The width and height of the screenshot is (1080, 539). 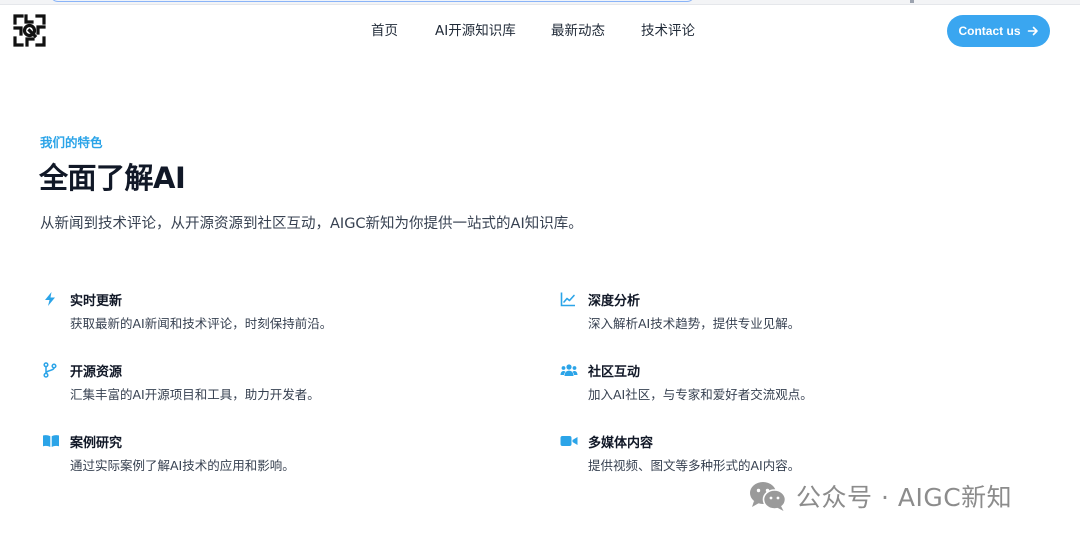 I want to click on section-eyebrow: 我们的特色, so click(x=71, y=142).